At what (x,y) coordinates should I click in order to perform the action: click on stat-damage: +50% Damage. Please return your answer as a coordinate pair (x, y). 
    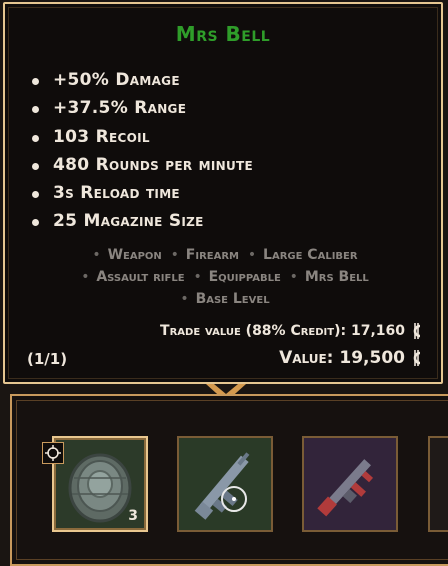
    Looking at the image, I should click on (140, 80).